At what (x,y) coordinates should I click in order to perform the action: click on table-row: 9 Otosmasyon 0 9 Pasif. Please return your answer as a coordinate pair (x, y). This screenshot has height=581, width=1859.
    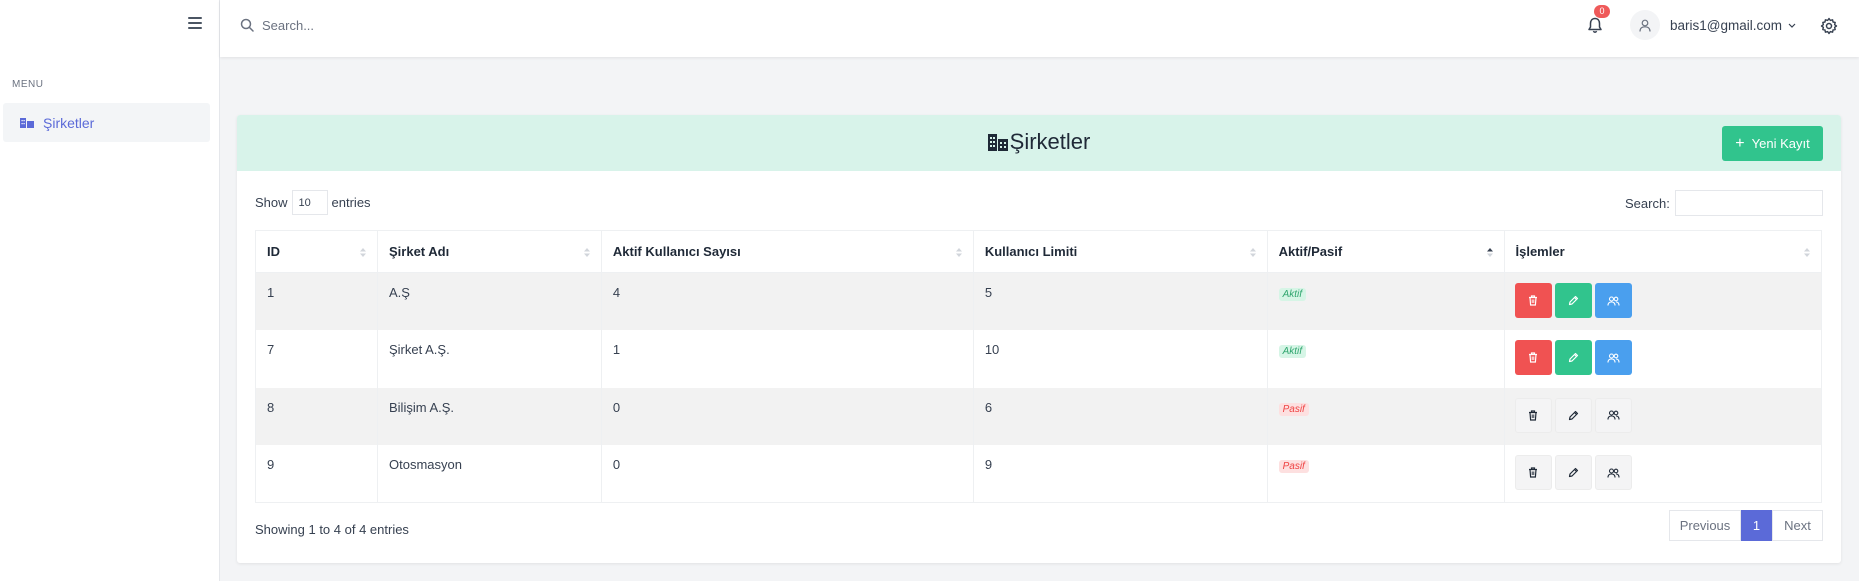
    Looking at the image, I should click on (1038, 474).